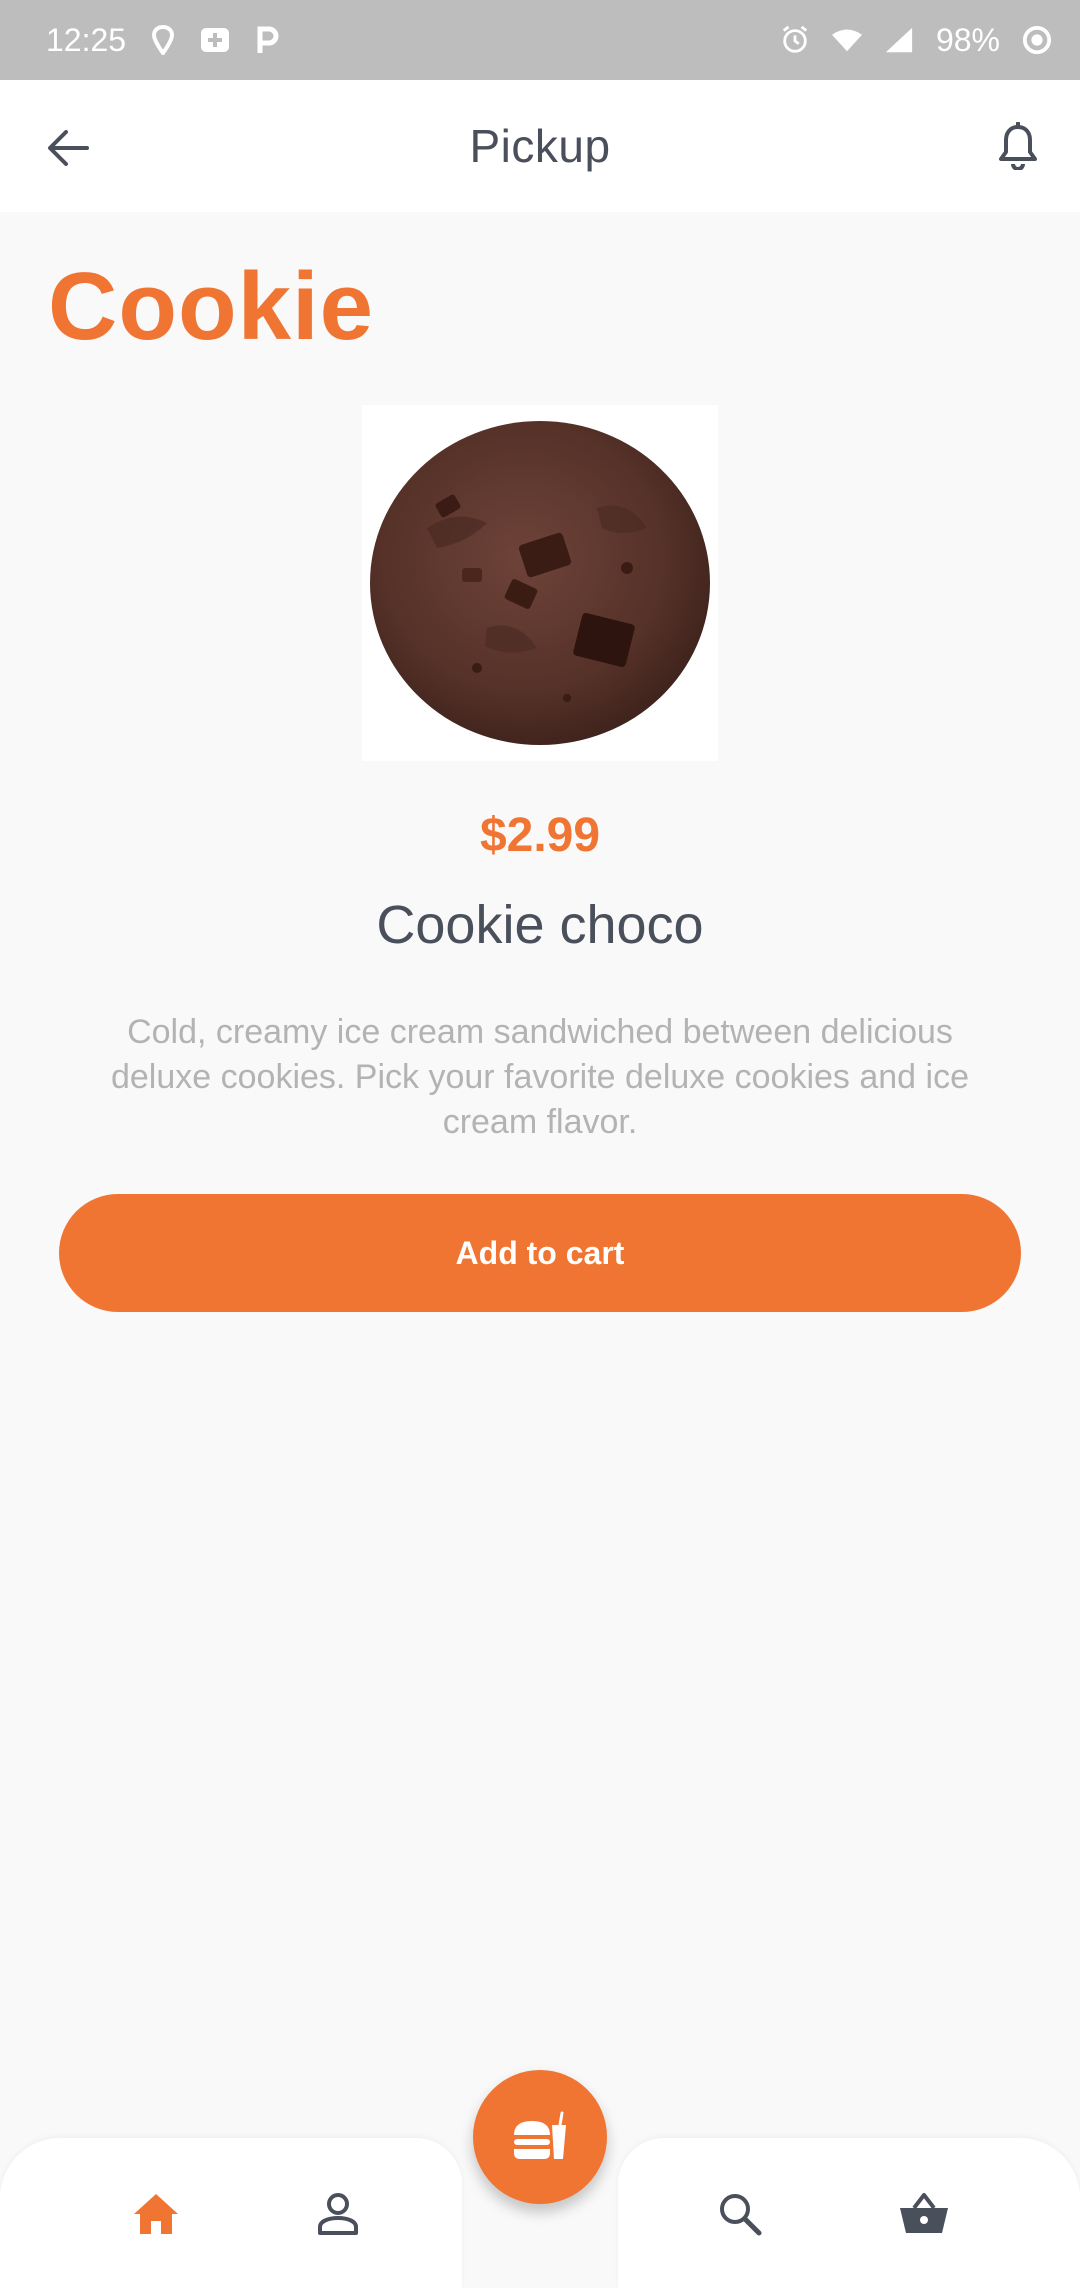  I want to click on nav-home, so click(156, 2214).